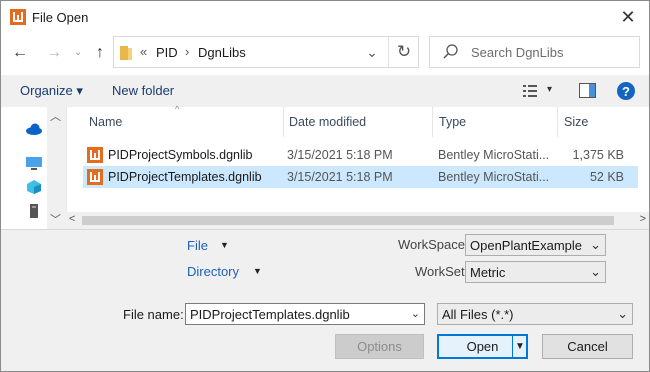 The height and width of the screenshot is (372, 650). What do you see at coordinates (18, 17) in the screenshot?
I see `app-icon` at bounding box center [18, 17].